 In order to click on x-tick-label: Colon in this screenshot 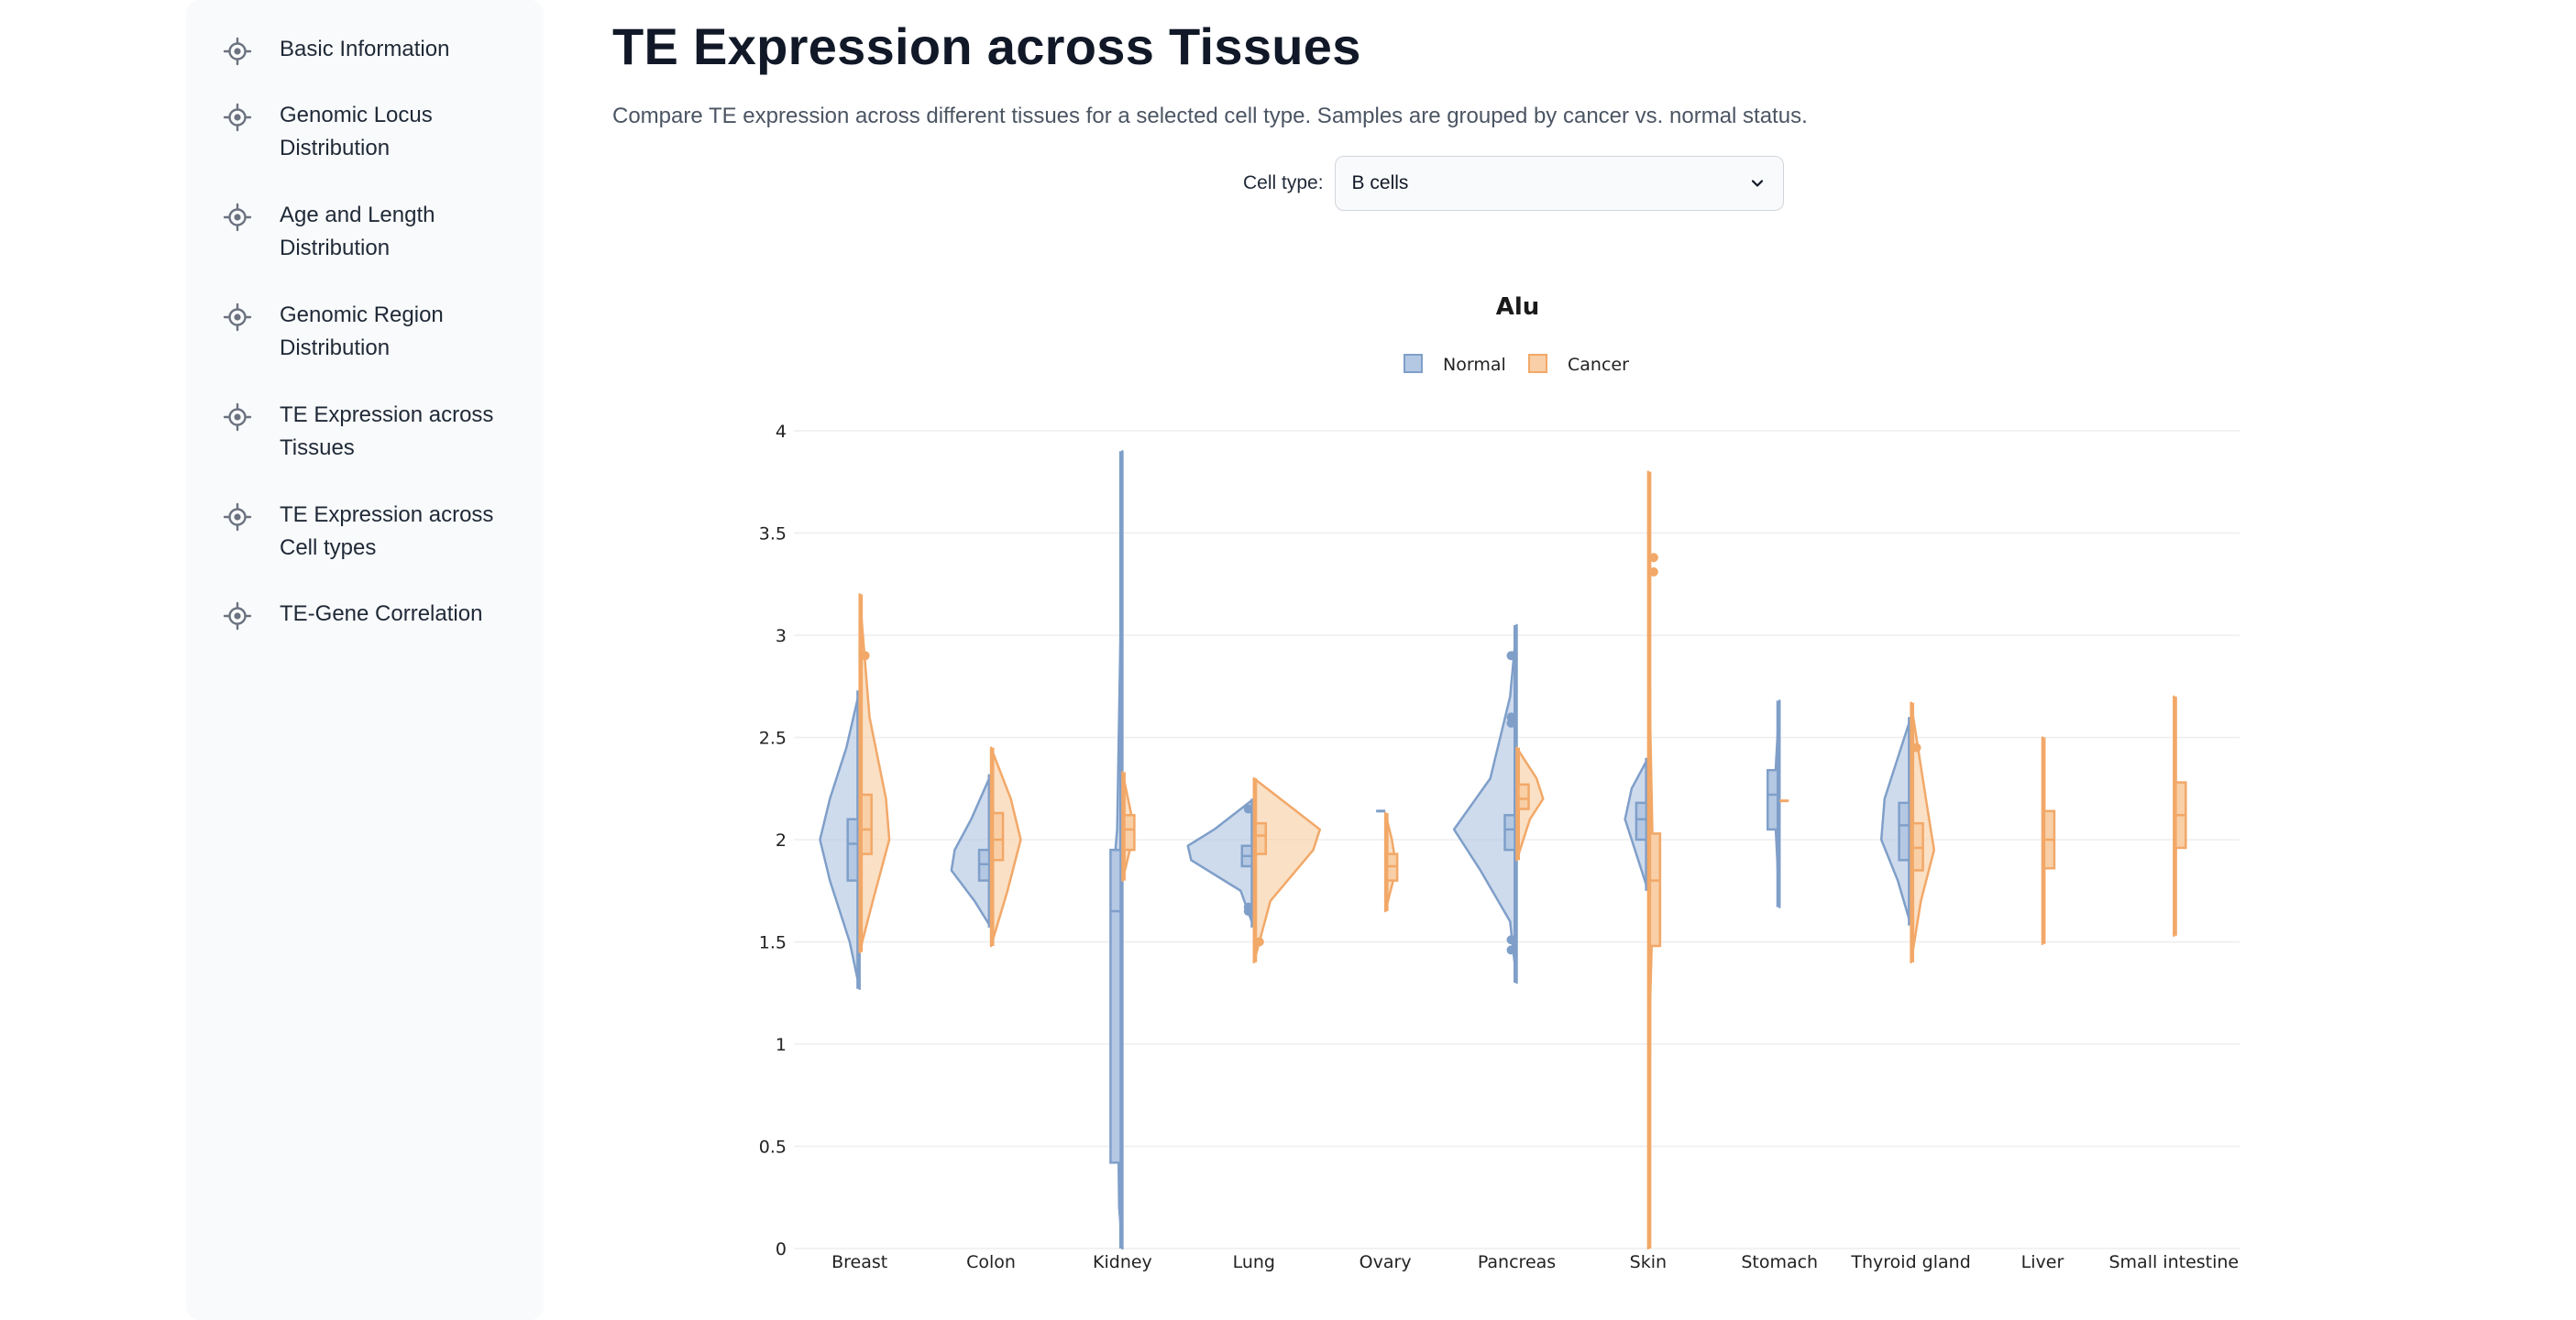, I will do `click(991, 1262)`.